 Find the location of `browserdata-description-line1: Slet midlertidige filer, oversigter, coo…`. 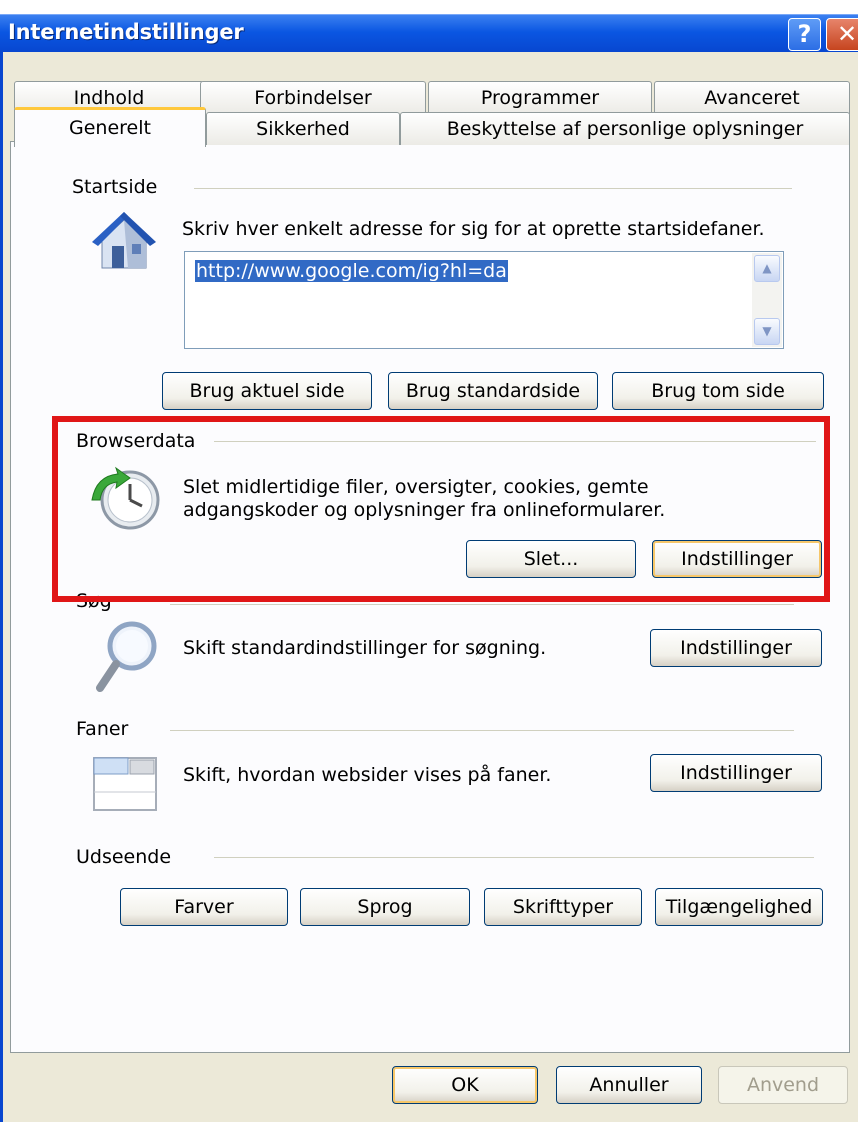

browserdata-description-line1: Slet midlertidige filer, oversigter, coo… is located at coordinates (416, 487).